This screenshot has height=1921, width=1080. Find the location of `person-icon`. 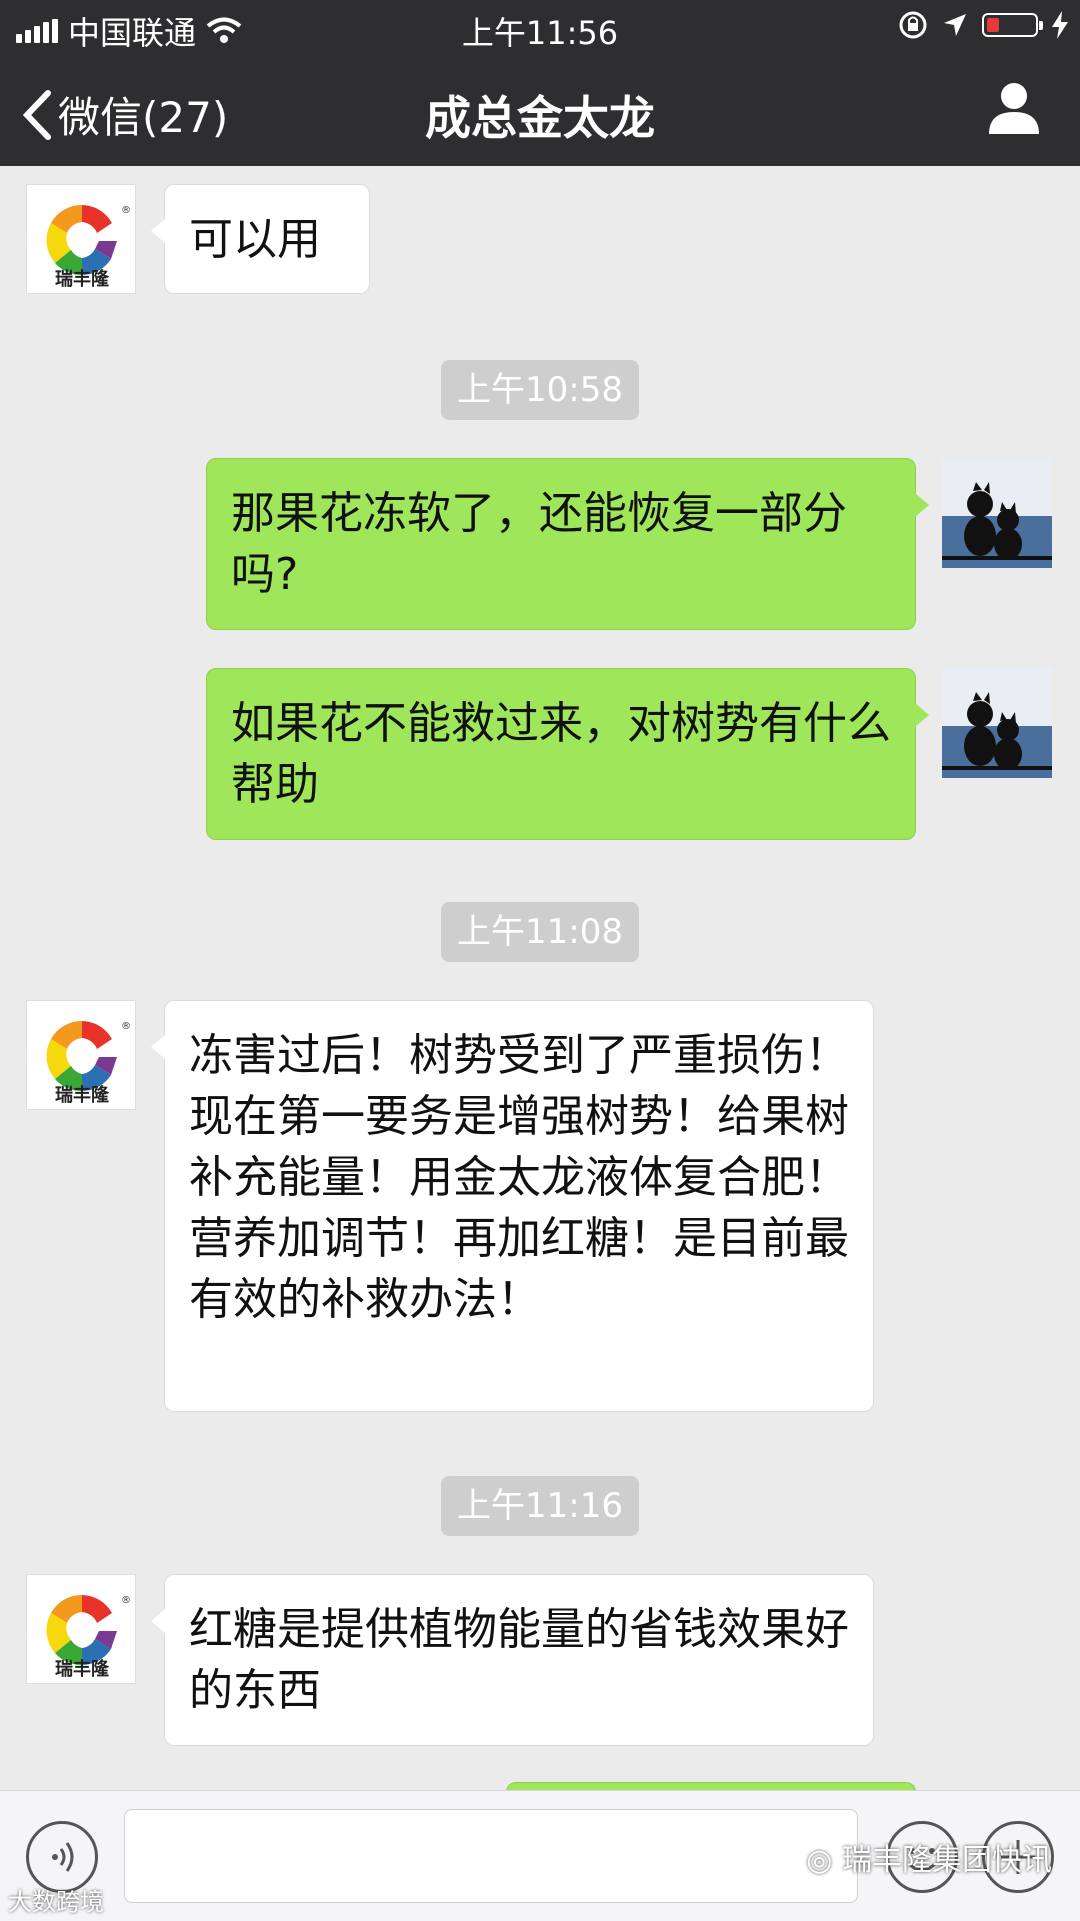

person-icon is located at coordinates (1014, 108).